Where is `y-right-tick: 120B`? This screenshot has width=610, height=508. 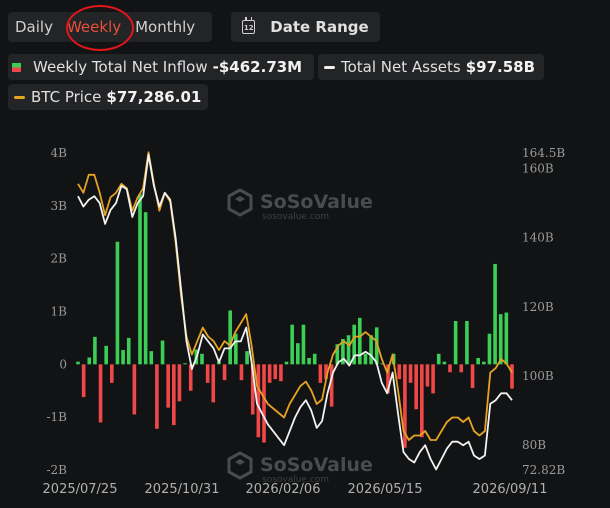 y-right-tick: 120B is located at coordinates (538, 307).